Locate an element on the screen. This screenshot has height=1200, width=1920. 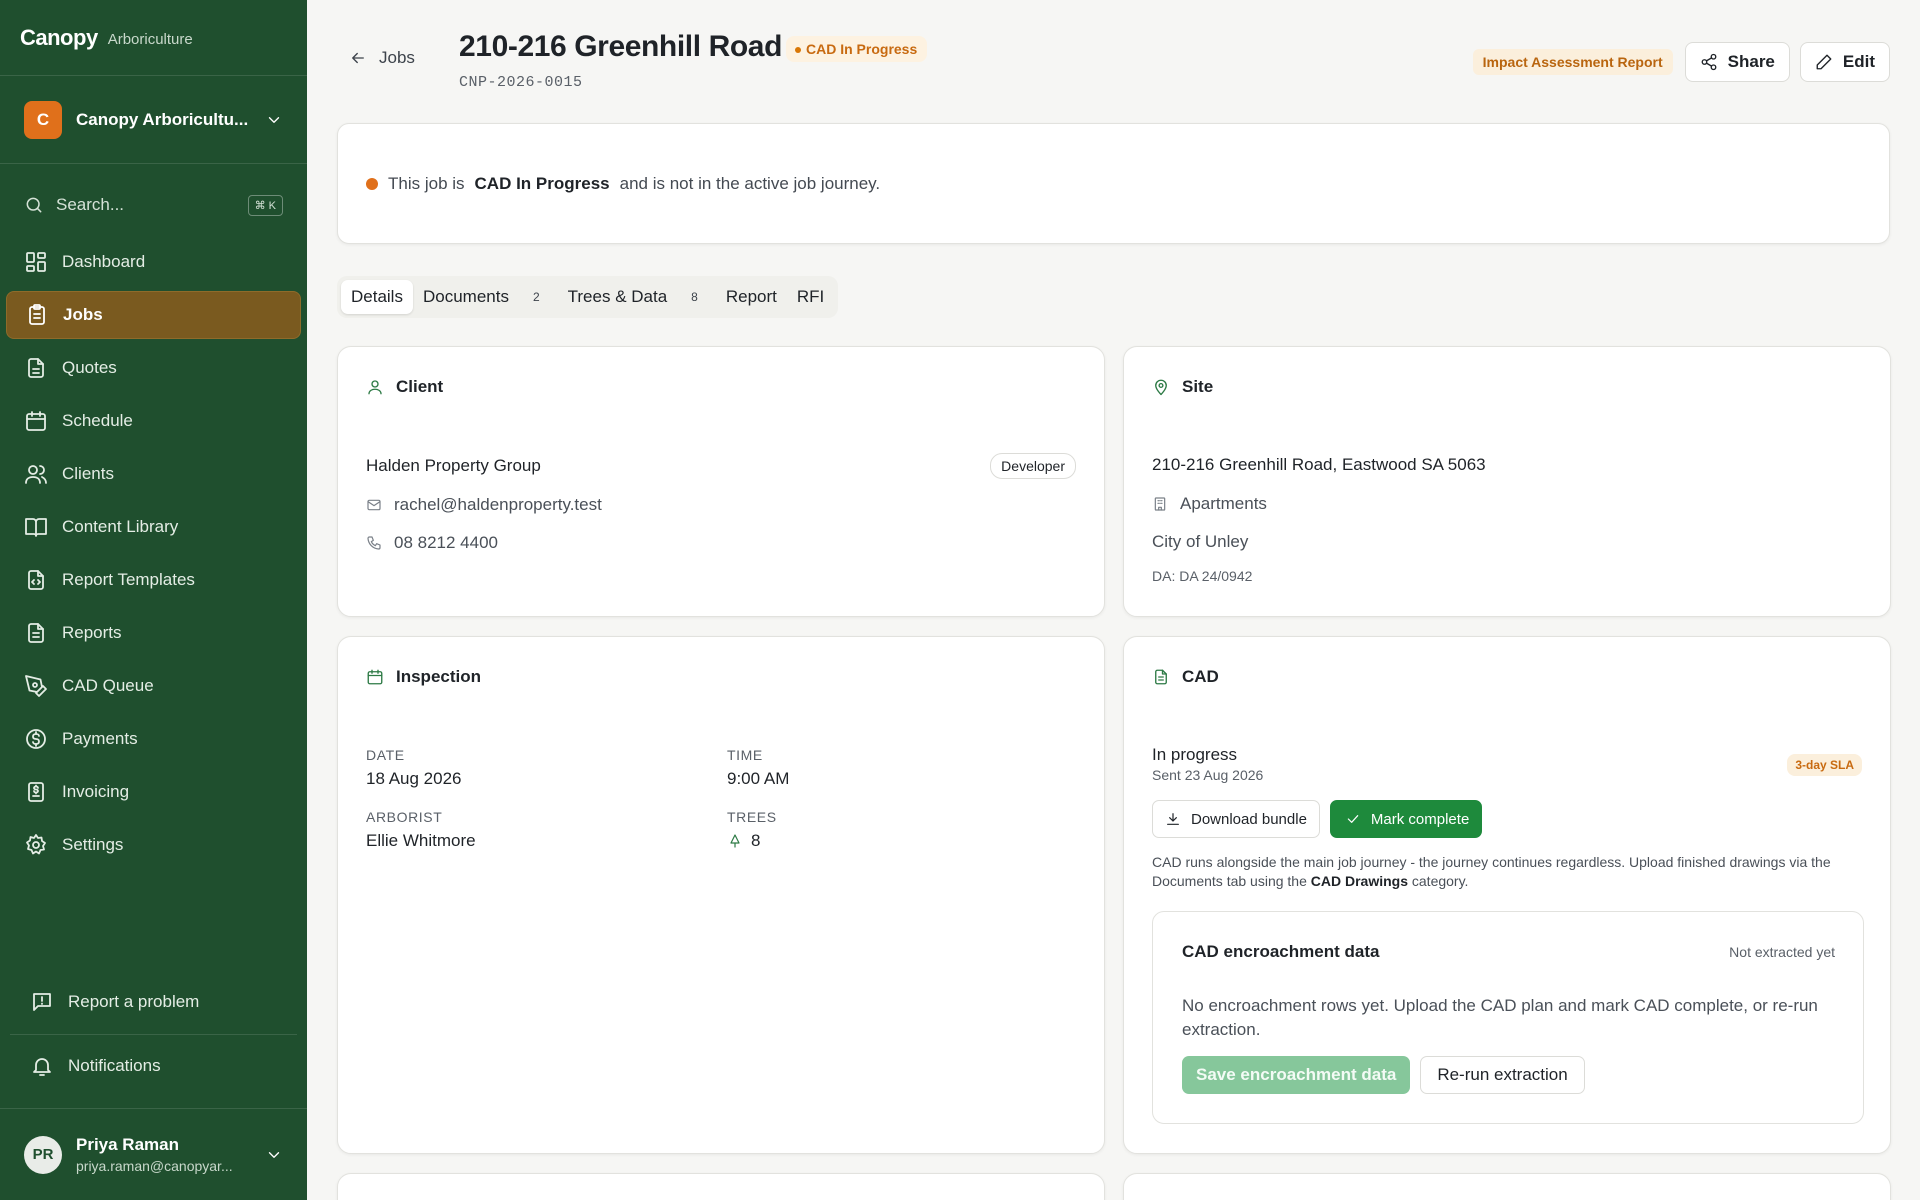
report-problem-label: Report a problem is located at coordinates (134, 1001).